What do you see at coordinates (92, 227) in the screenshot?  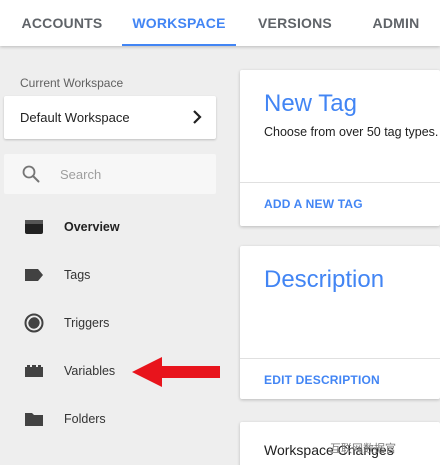 I see `sidebar-item-label: Overview` at bounding box center [92, 227].